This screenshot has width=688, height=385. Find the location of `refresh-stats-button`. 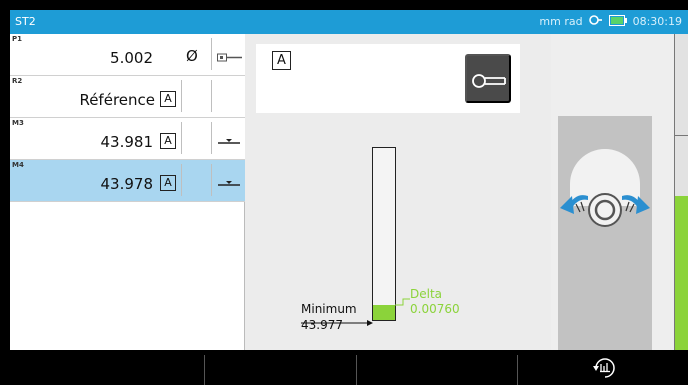

refresh-stats-button is located at coordinates (603, 367).